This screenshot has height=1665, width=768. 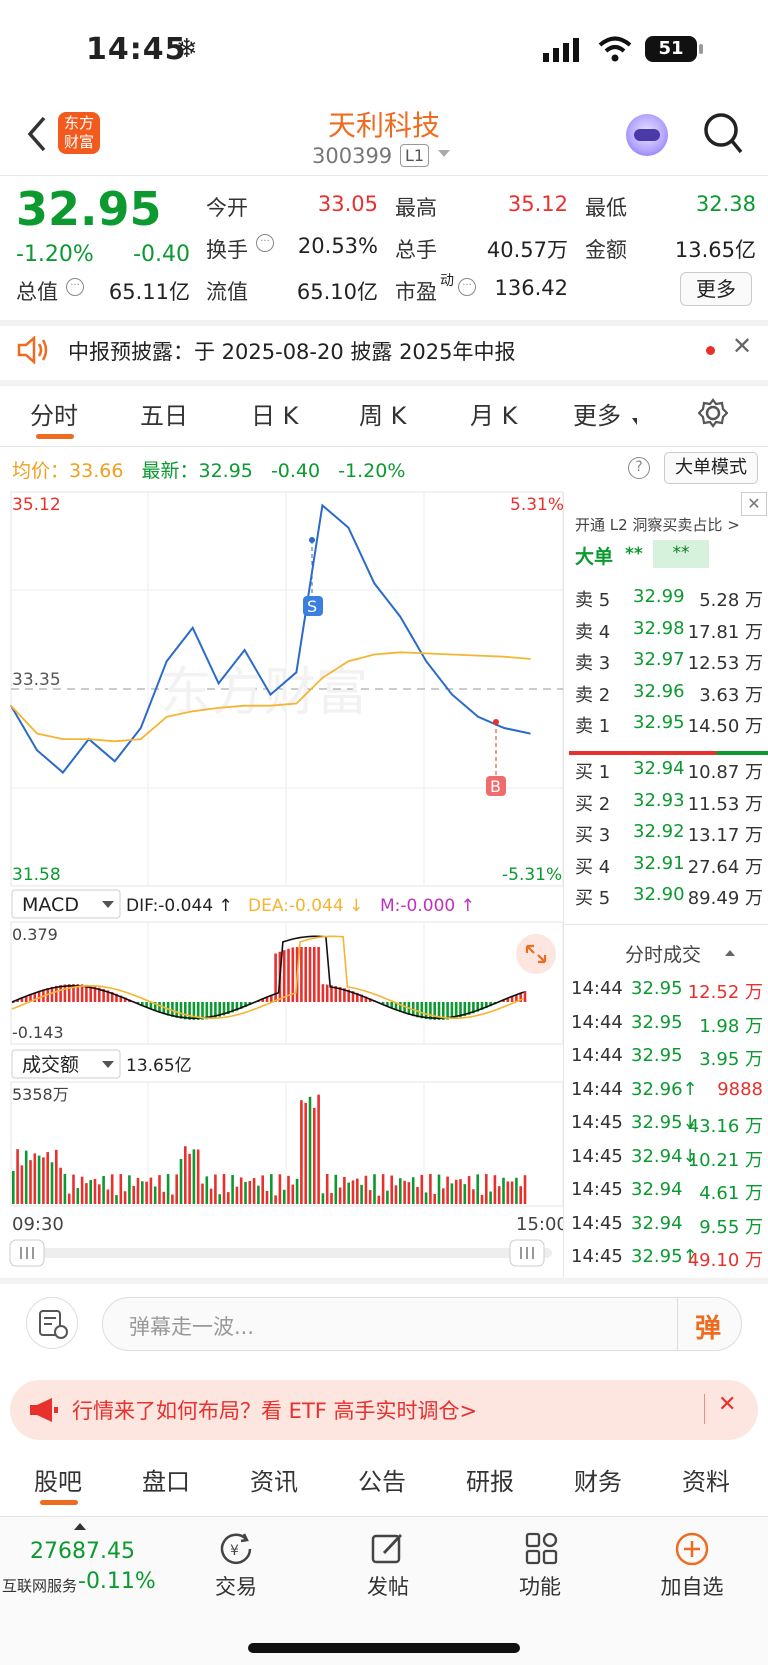 What do you see at coordinates (731, 695) in the screenshot?
I see `level-volume: 3.63 万` at bounding box center [731, 695].